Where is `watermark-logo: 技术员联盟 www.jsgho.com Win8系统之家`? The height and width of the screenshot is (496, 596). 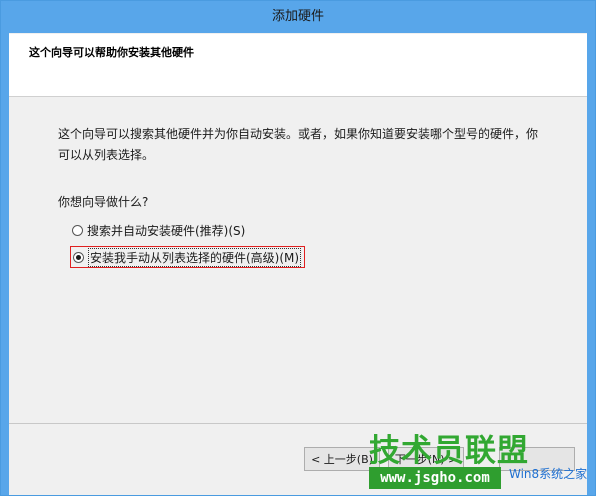
watermark-logo: 技术员联盟 www.jsgho.com Win8系统之家 is located at coordinates (479, 460).